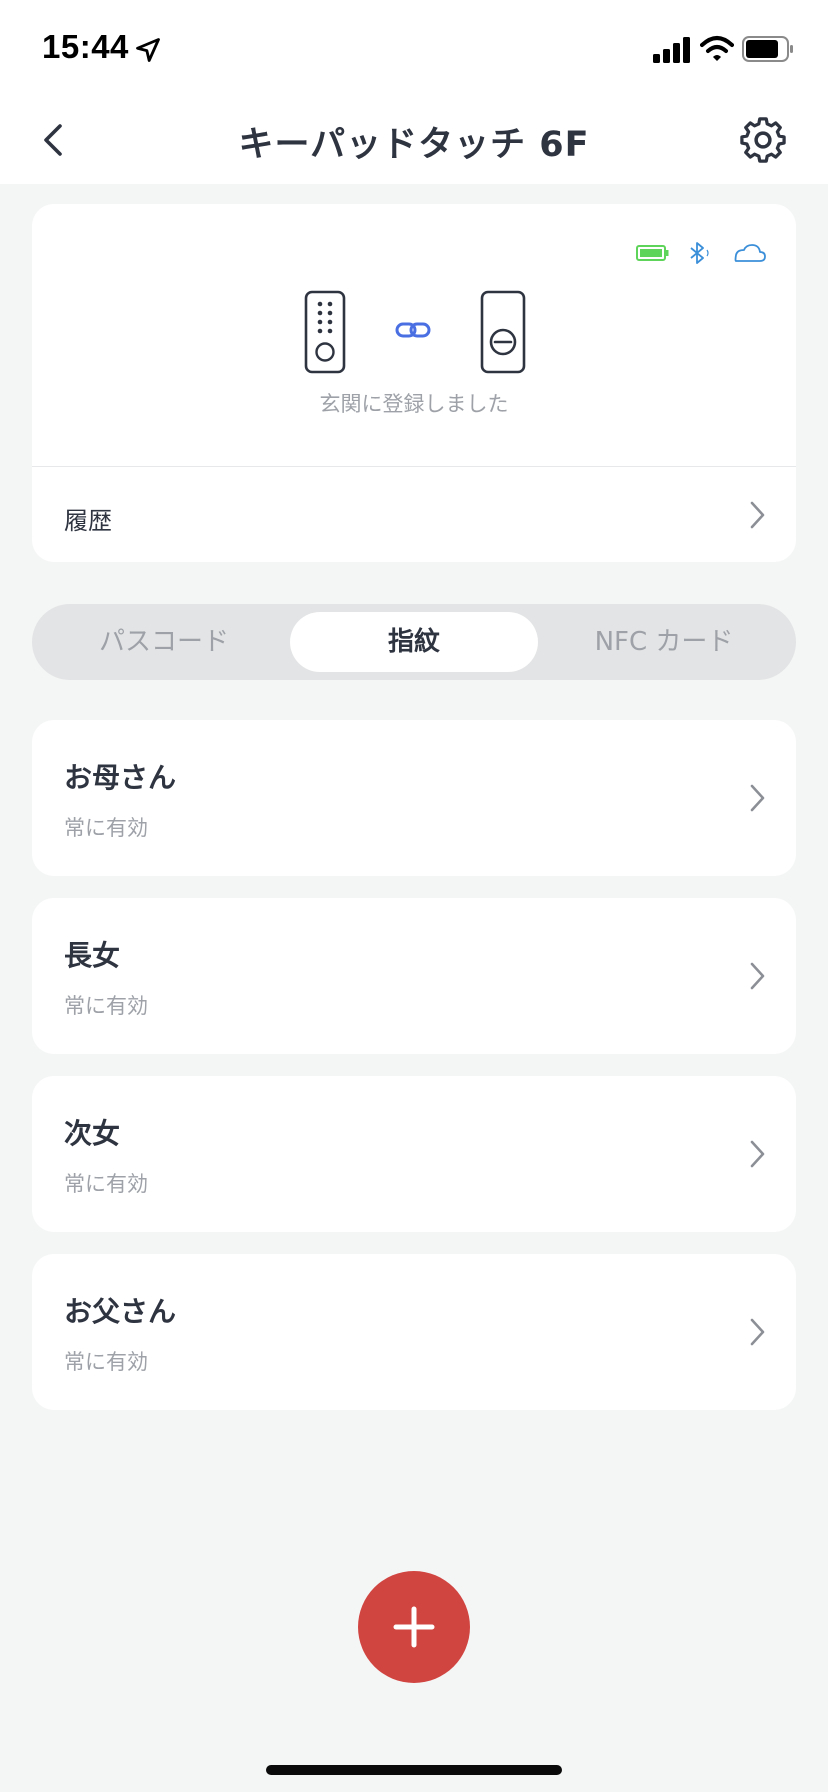 Image resolution: width=828 pixels, height=1792 pixels. I want to click on device-status-icons, so click(701, 253).